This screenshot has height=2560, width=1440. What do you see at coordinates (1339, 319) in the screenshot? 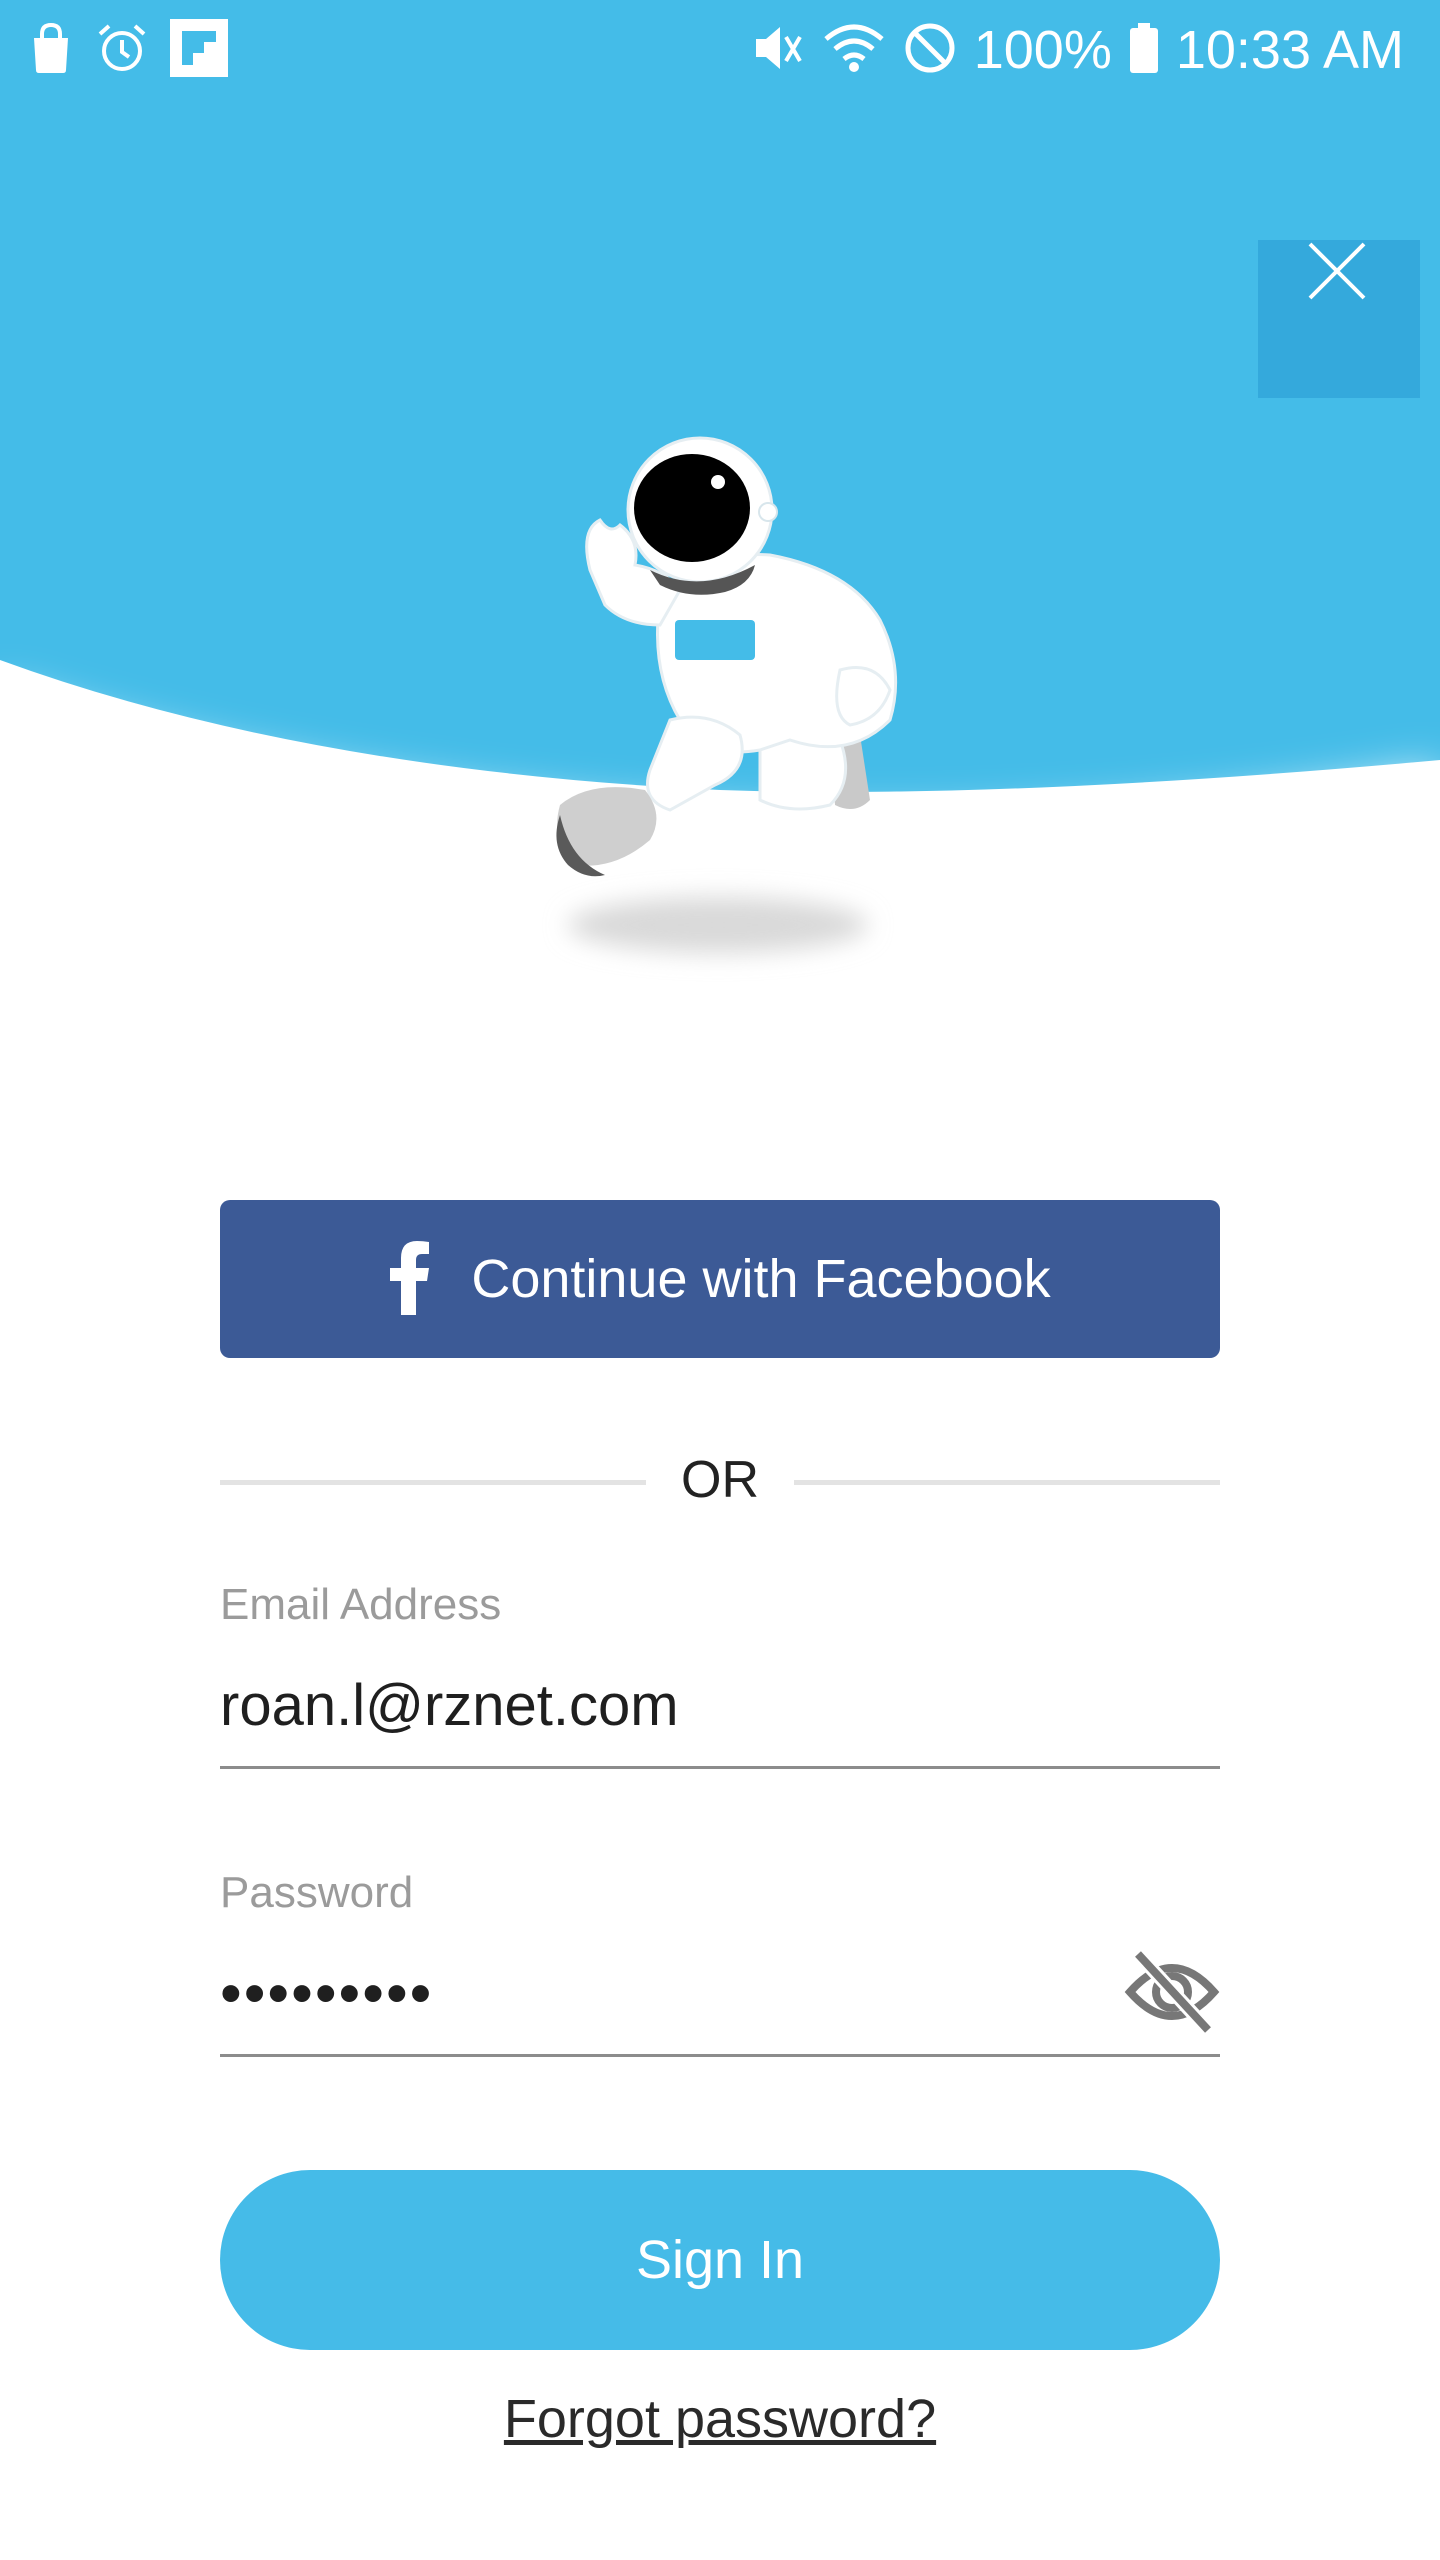
I see `close-button` at bounding box center [1339, 319].